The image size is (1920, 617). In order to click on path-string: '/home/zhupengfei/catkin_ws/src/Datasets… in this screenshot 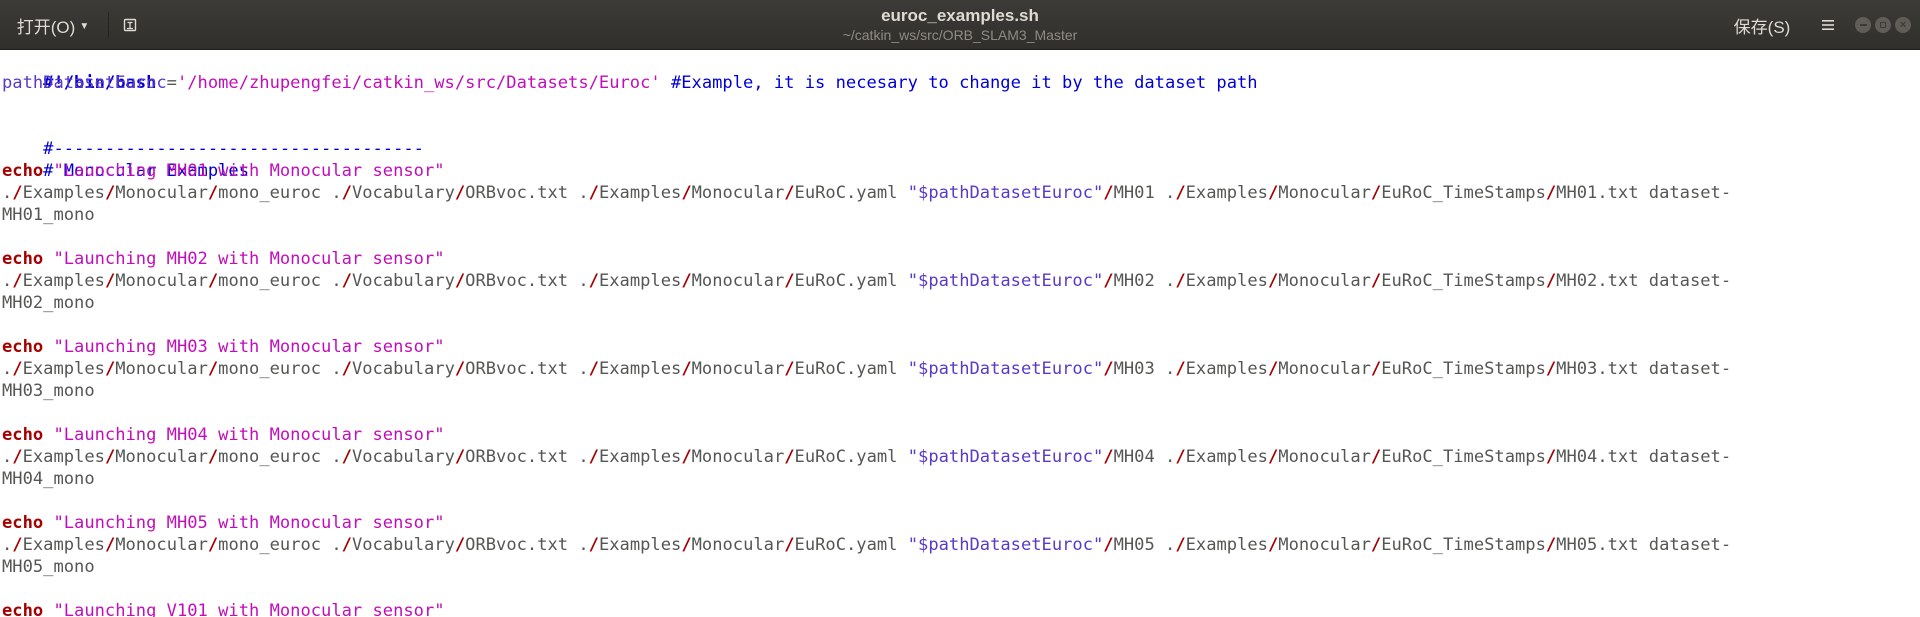, I will do `click(418, 83)`.